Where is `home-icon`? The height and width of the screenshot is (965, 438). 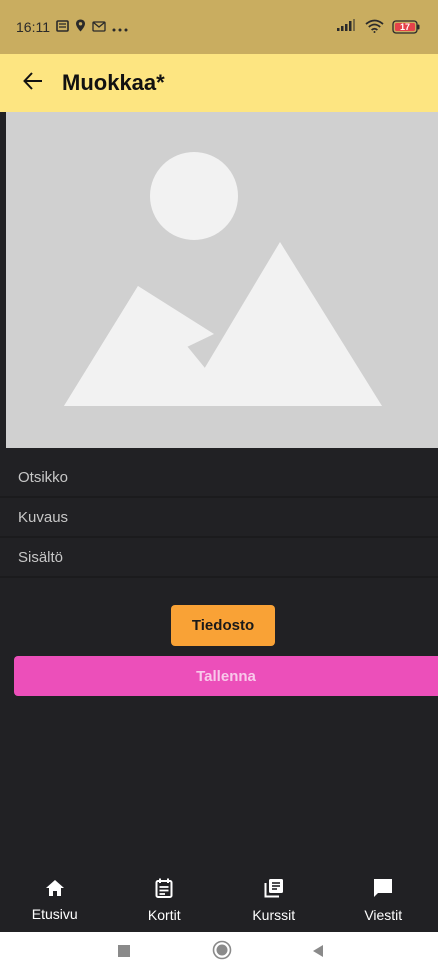 home-icon is located at coordinates (55, 889).